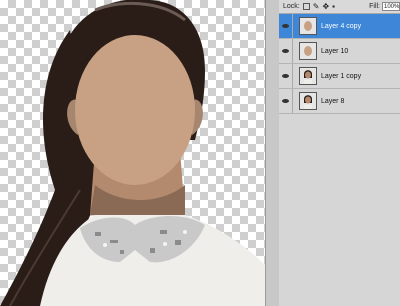 This screenshot has width=400, height=306. I want to click on layer-row-layer-10: Layer 10, so click(339, 51).